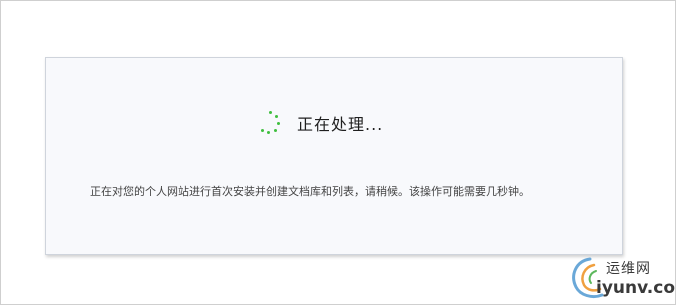 This screenshot has width=676, height=305. Describe the element at coordinates (310, 191) in the screenshot. I see `status-description: 正在对您的个人网站进行首次安装并创建文档库和列表，请稍候。该操作可能需要几秒钟。` at that location.